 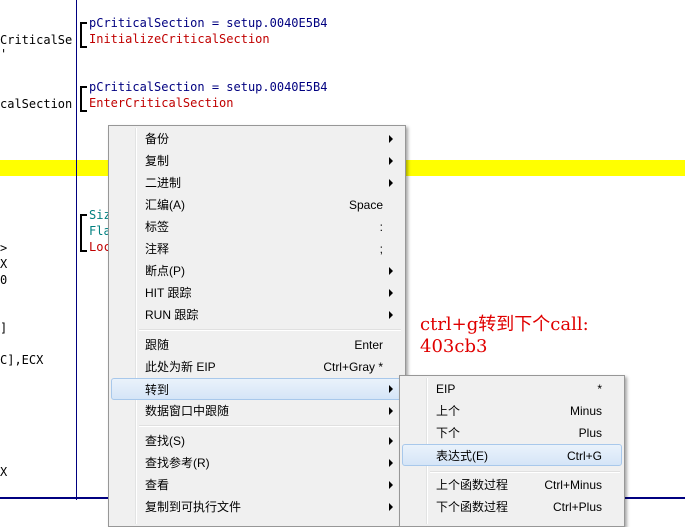 What do you see at coordinates (257, 463) in the screenshot?
I see `menu-item-find-references: 查找参考(R)` at bounding box center [257, 463].